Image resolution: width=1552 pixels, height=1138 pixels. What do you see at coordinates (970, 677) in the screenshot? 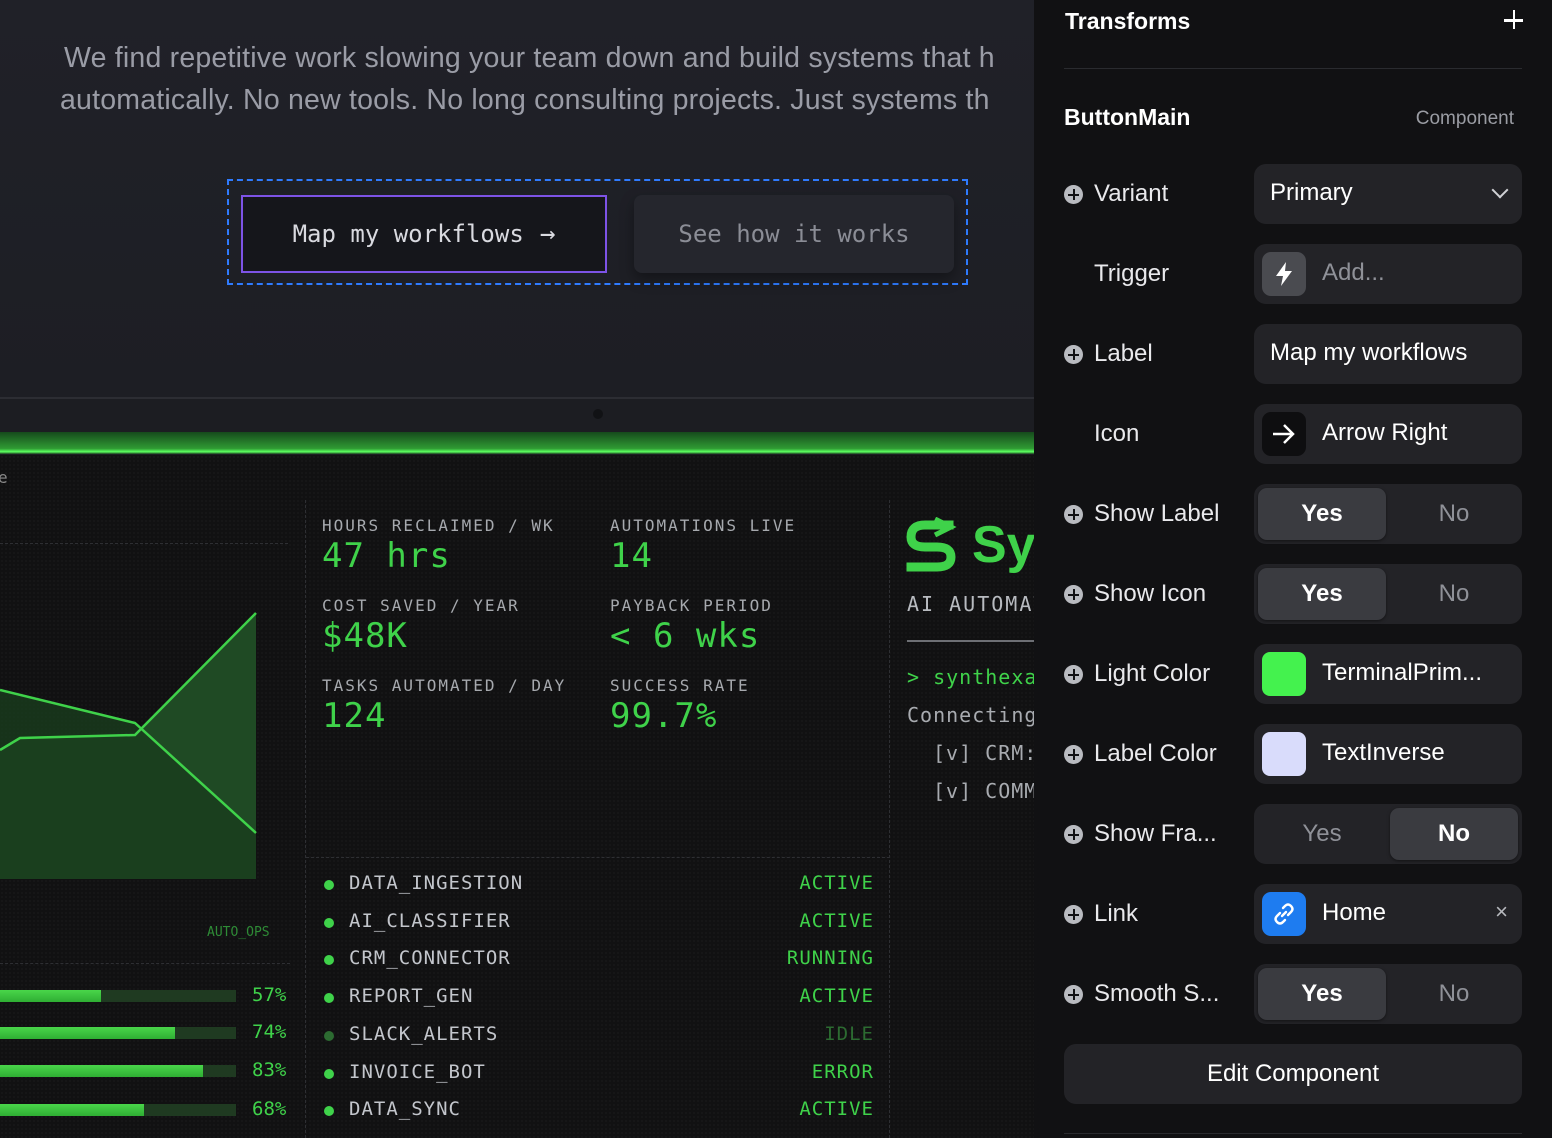
I see `terminal-command: > synthexa` at bounding box center [970, 677].